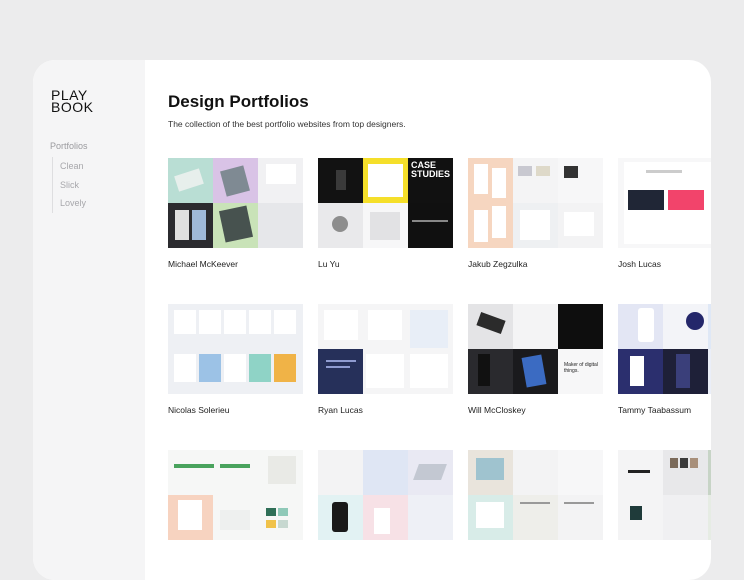 The width and height of the screenshot is (744, 580). Describe the element at coordinates (385, 410) in the screenshot. I see `portfolio-name: Ryan Lucas` at that location.